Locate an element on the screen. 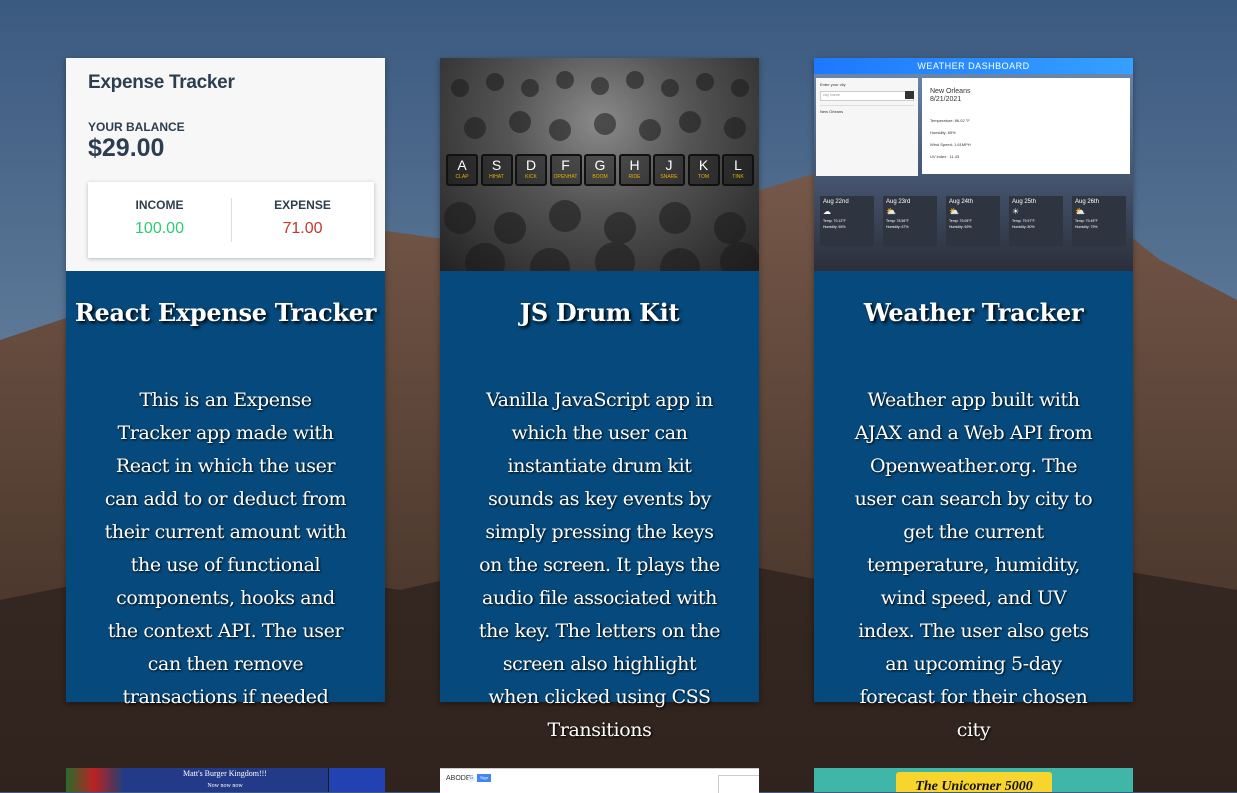 The image size is (1237, 793). forecast-day: Aug 25th ☀ Temp: 79.97°F Humidity: 80% is located at coordinates (1036, 221).